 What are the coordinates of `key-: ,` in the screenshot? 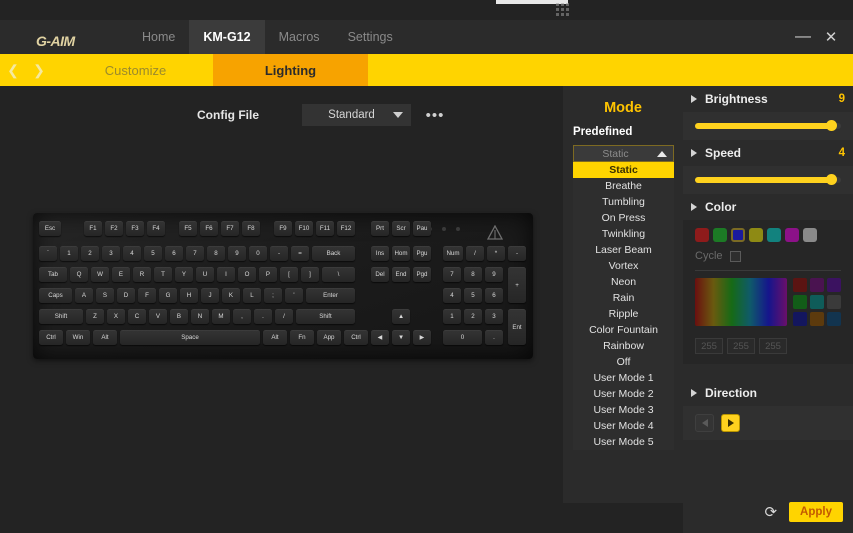 It's located at (242, 316).